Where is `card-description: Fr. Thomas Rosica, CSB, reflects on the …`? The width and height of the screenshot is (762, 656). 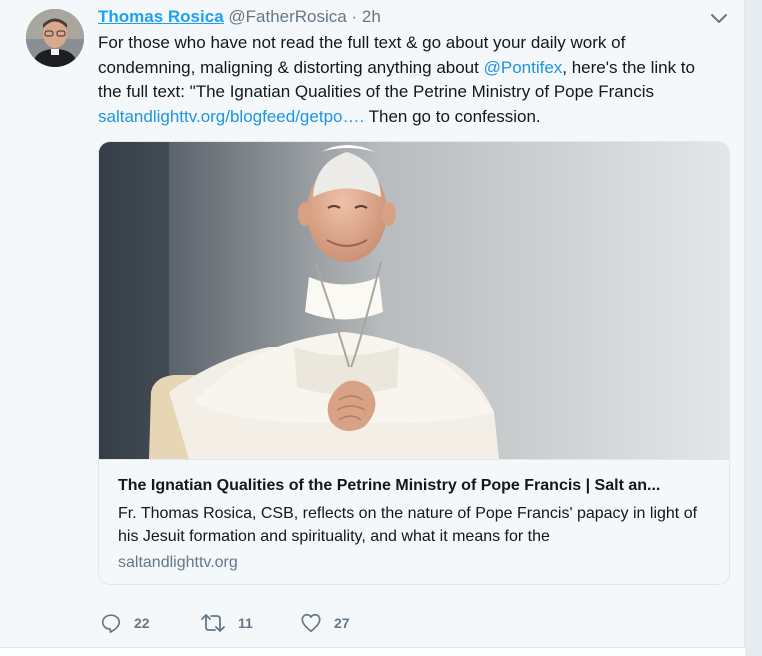 card-description: Fr. Thomas Rosica, CSB, reflects on the … is located at coordinates (408, 525).